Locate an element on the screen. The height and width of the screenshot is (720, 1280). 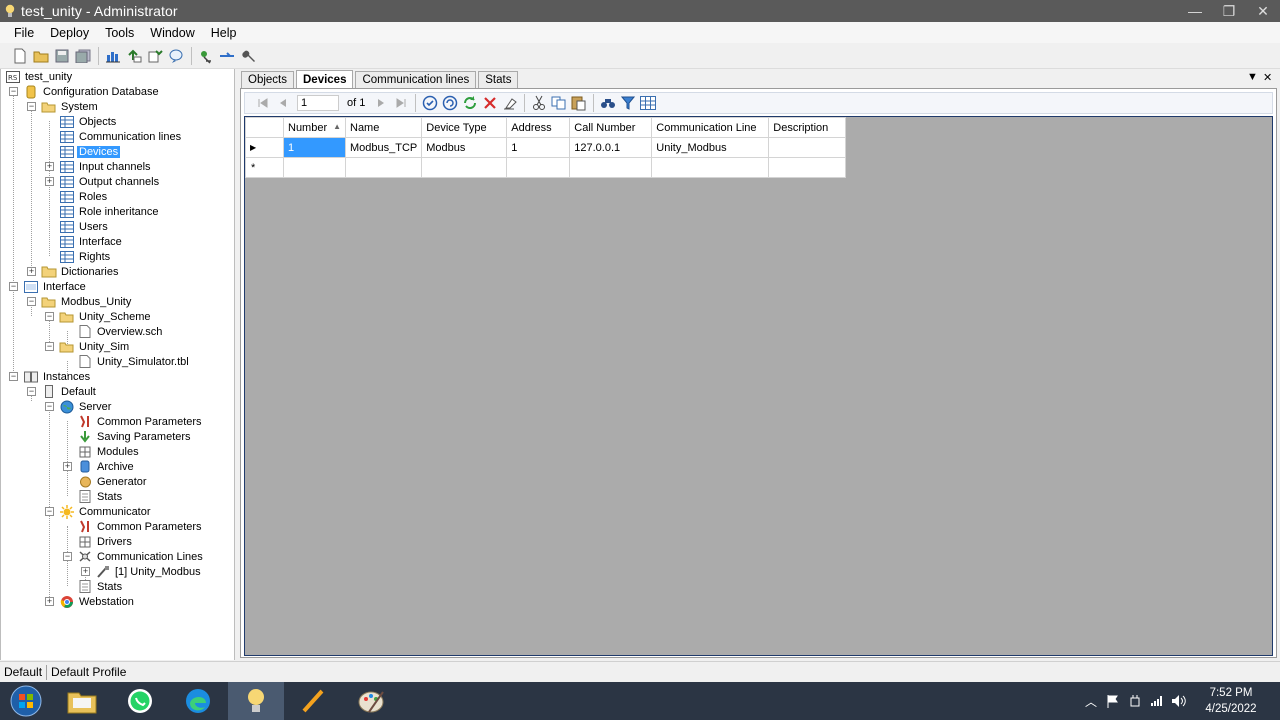
tree-node-system: System is located at coordinates (70, 106).